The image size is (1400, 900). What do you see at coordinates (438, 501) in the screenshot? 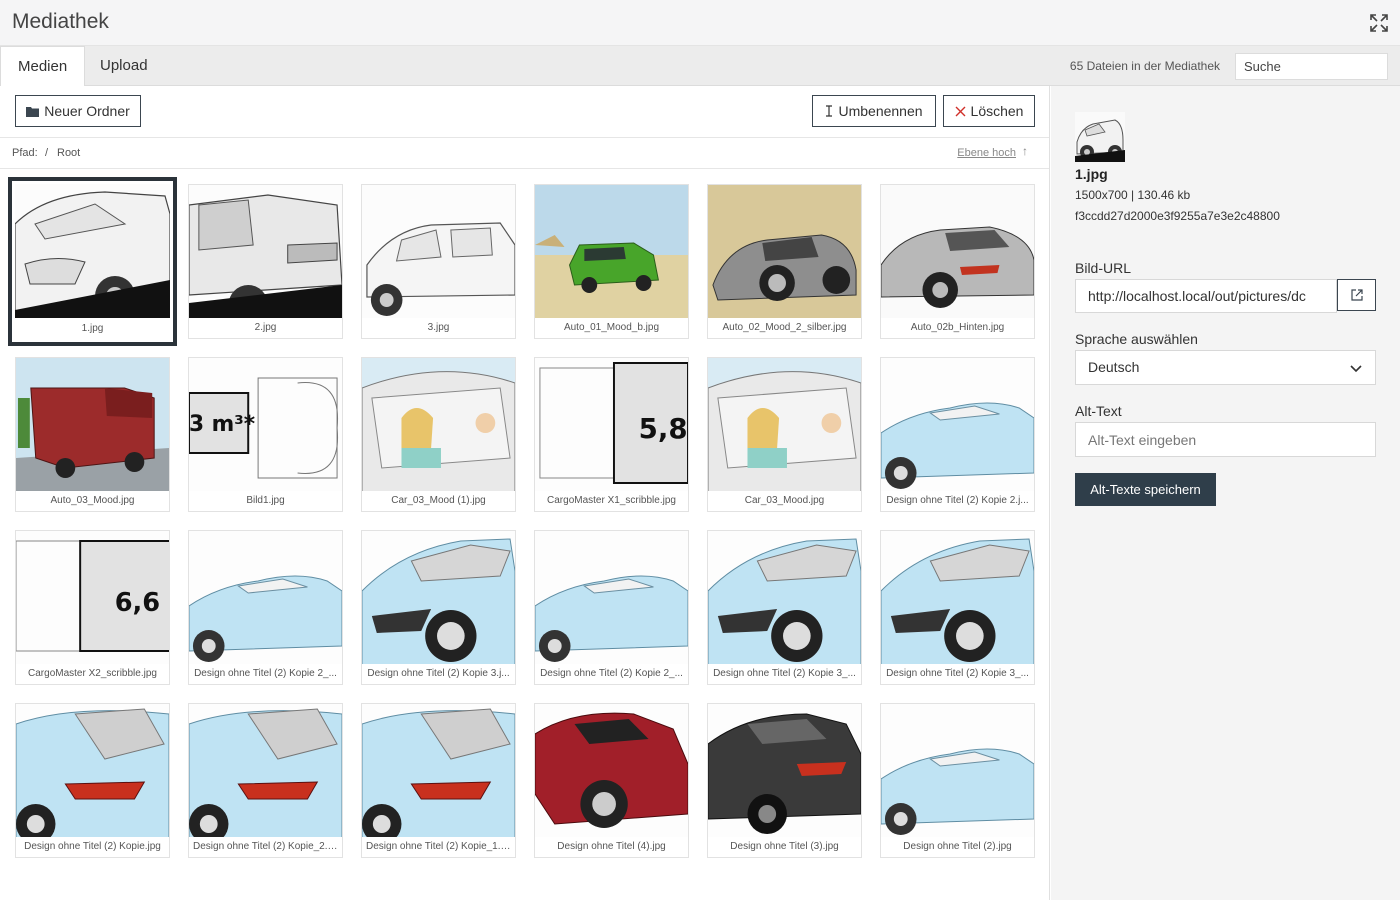
I see `media-file-name: Car_03_Mood (1).jpg` at bounding box center [438, 501].